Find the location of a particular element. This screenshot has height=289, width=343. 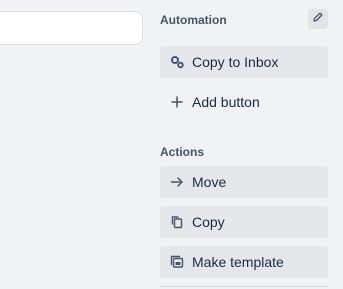

automation-section-title: Automation is located at coordinates (193, 20).